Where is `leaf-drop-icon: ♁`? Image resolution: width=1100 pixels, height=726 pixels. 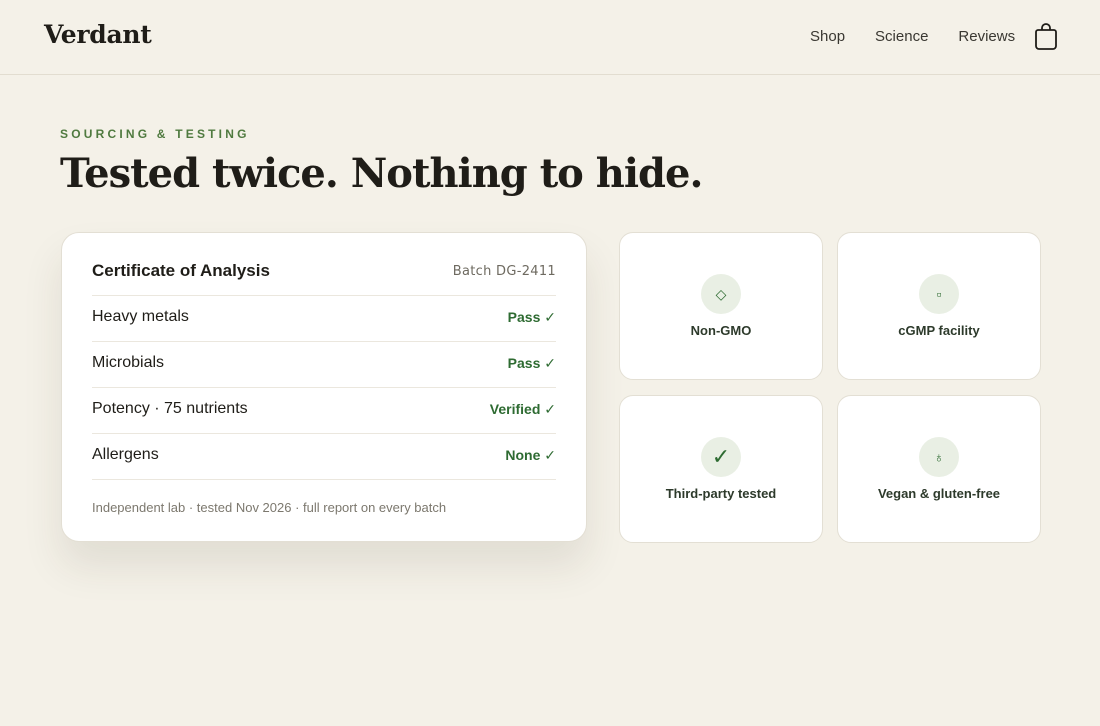
leaf-drop-icon: ♁ is located at coordinates (939, 457).